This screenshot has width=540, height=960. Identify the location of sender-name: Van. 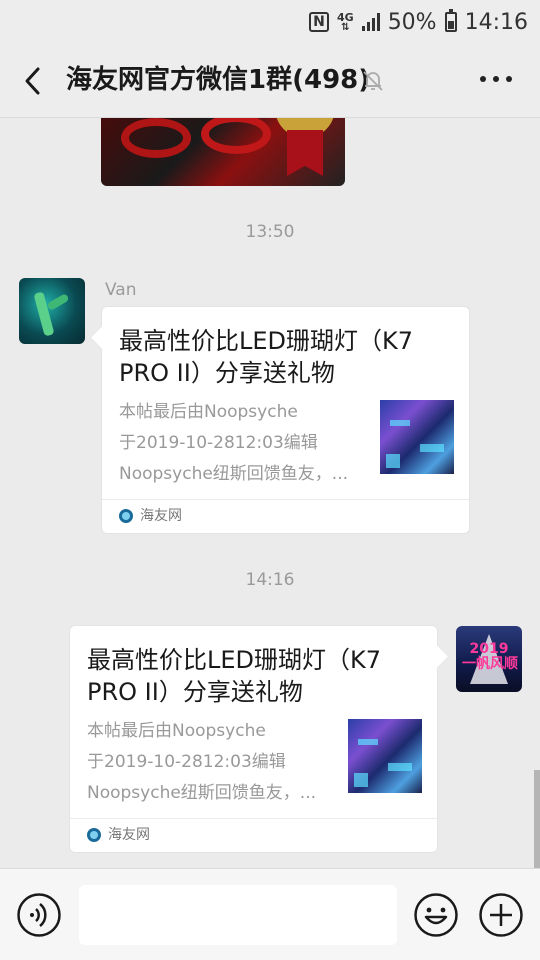
(121, 290).